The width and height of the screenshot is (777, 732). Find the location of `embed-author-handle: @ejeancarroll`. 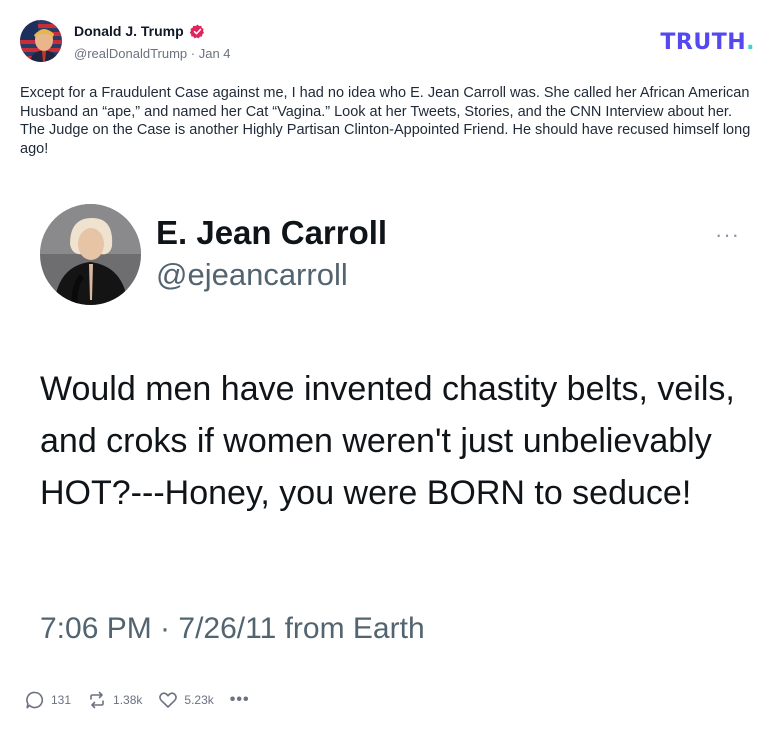

embed-author-handle: @ejeancarroll is located at coordinates (252, 274).